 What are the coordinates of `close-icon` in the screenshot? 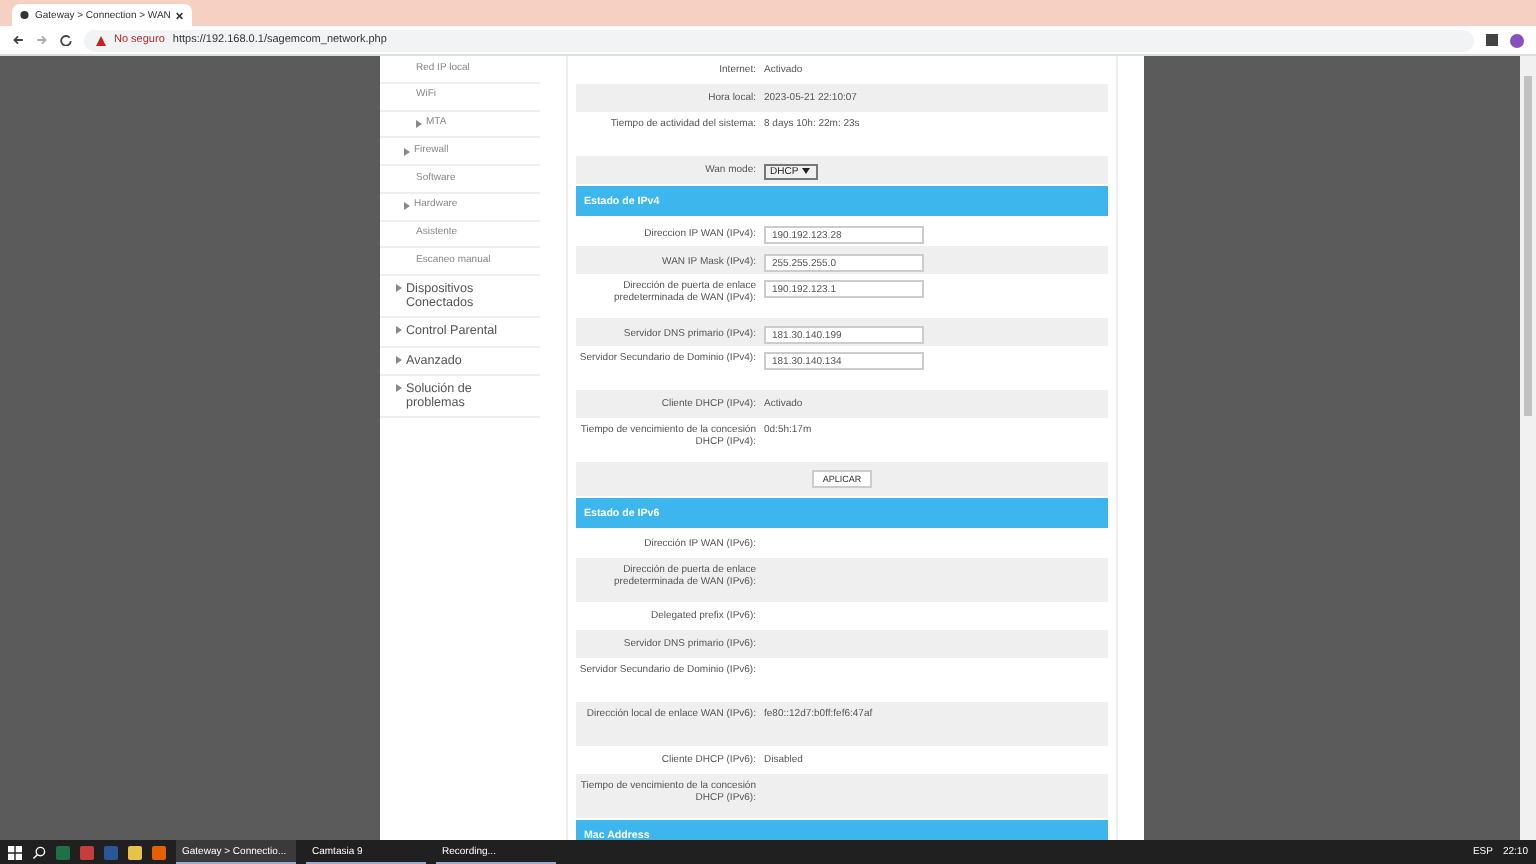 It's located at (180, 15).